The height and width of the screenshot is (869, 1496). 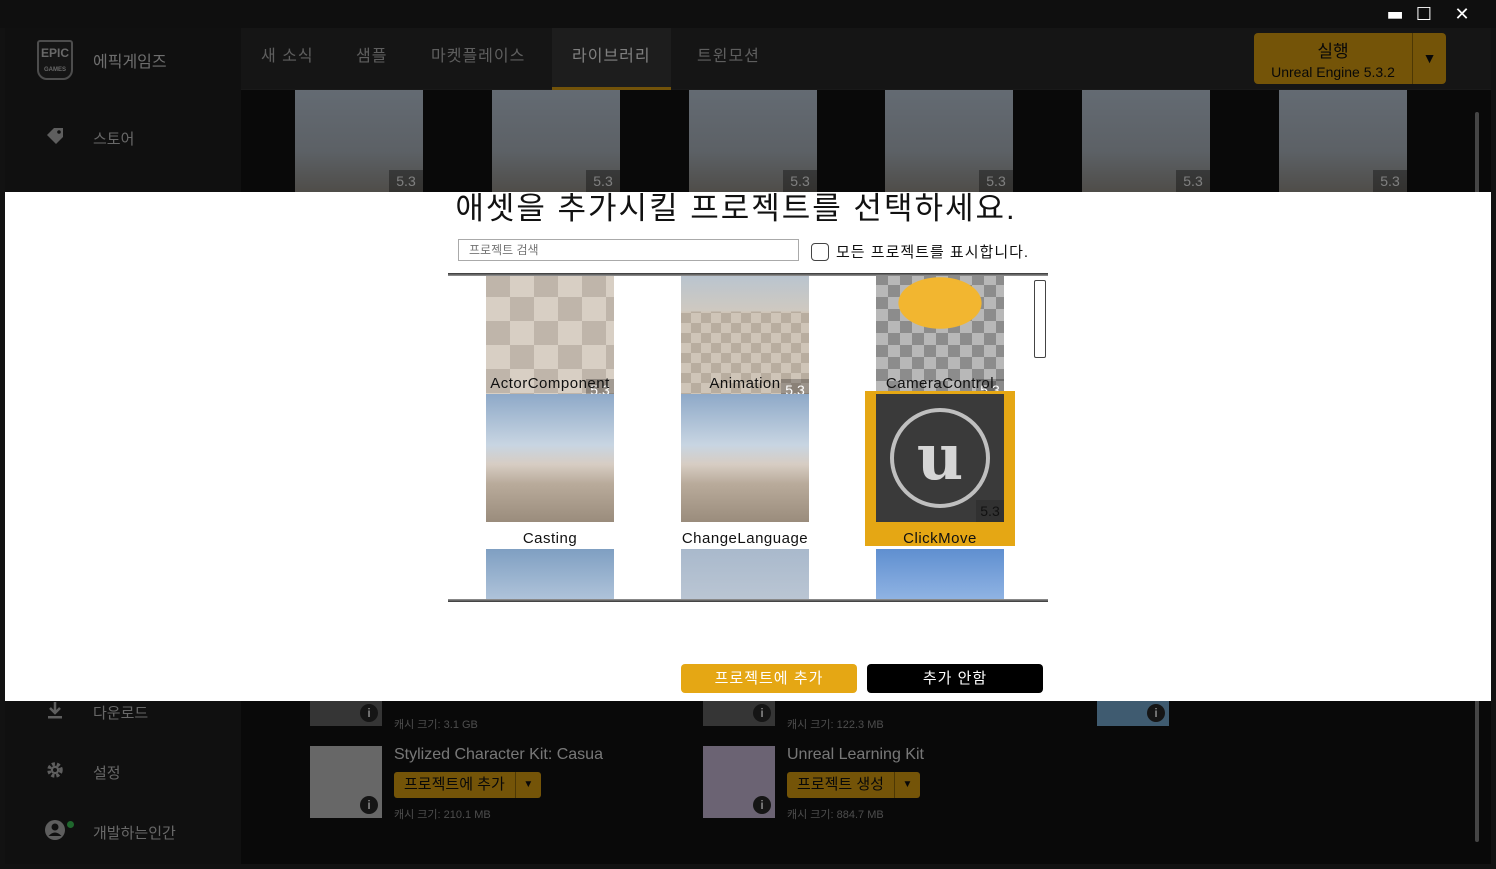 I want to click on project-name: ChangeLanguage, so click(x=745, y=538).